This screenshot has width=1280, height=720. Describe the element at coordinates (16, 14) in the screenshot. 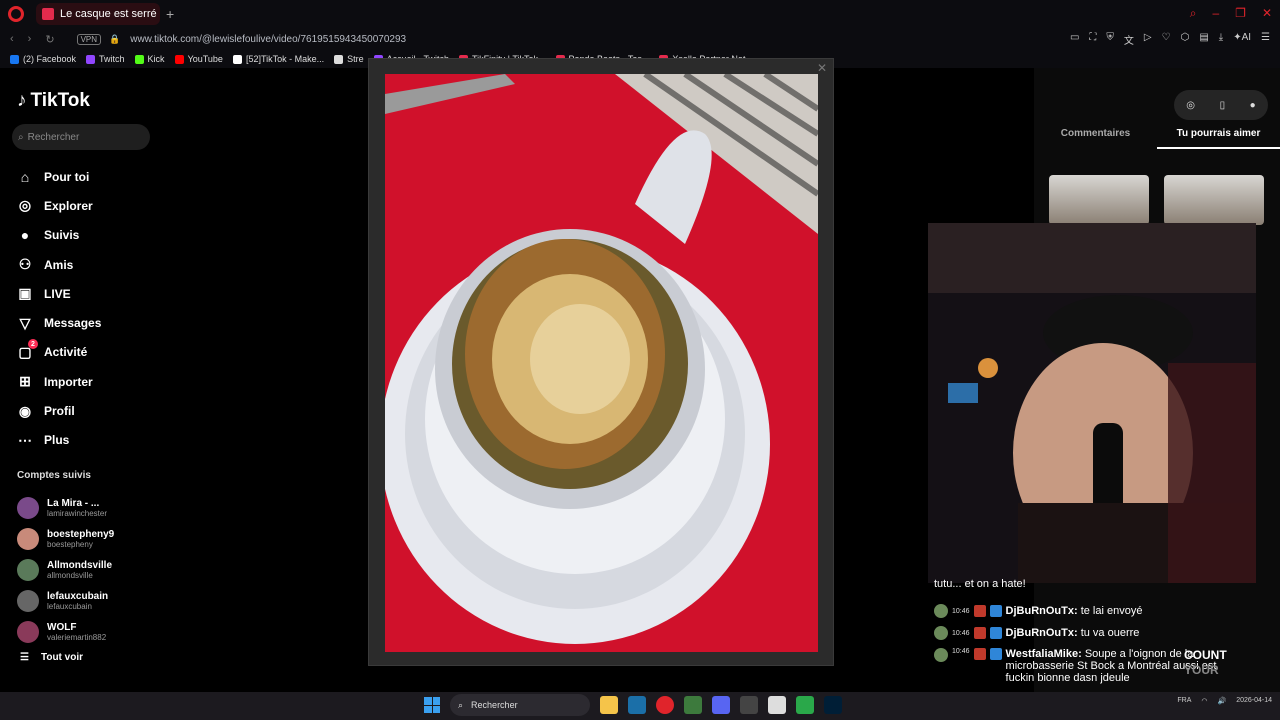

I see `opera-logo-icon` at that location.